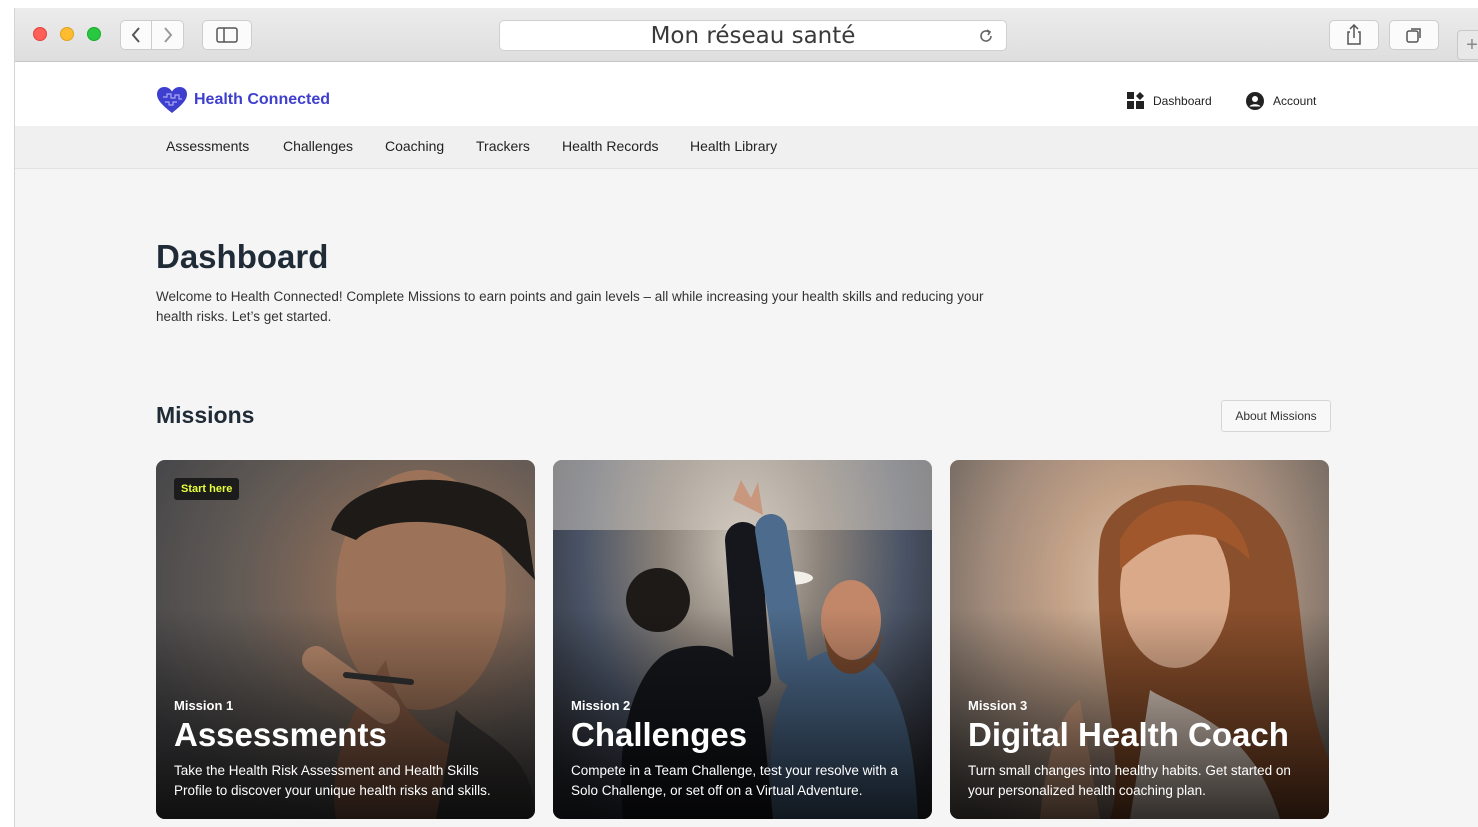 This screenshot has height=827, width=1478. Describe the element at coordinates (414, 146) in the screenshot. I see `nav-item-coaching: Coaching` at that location.